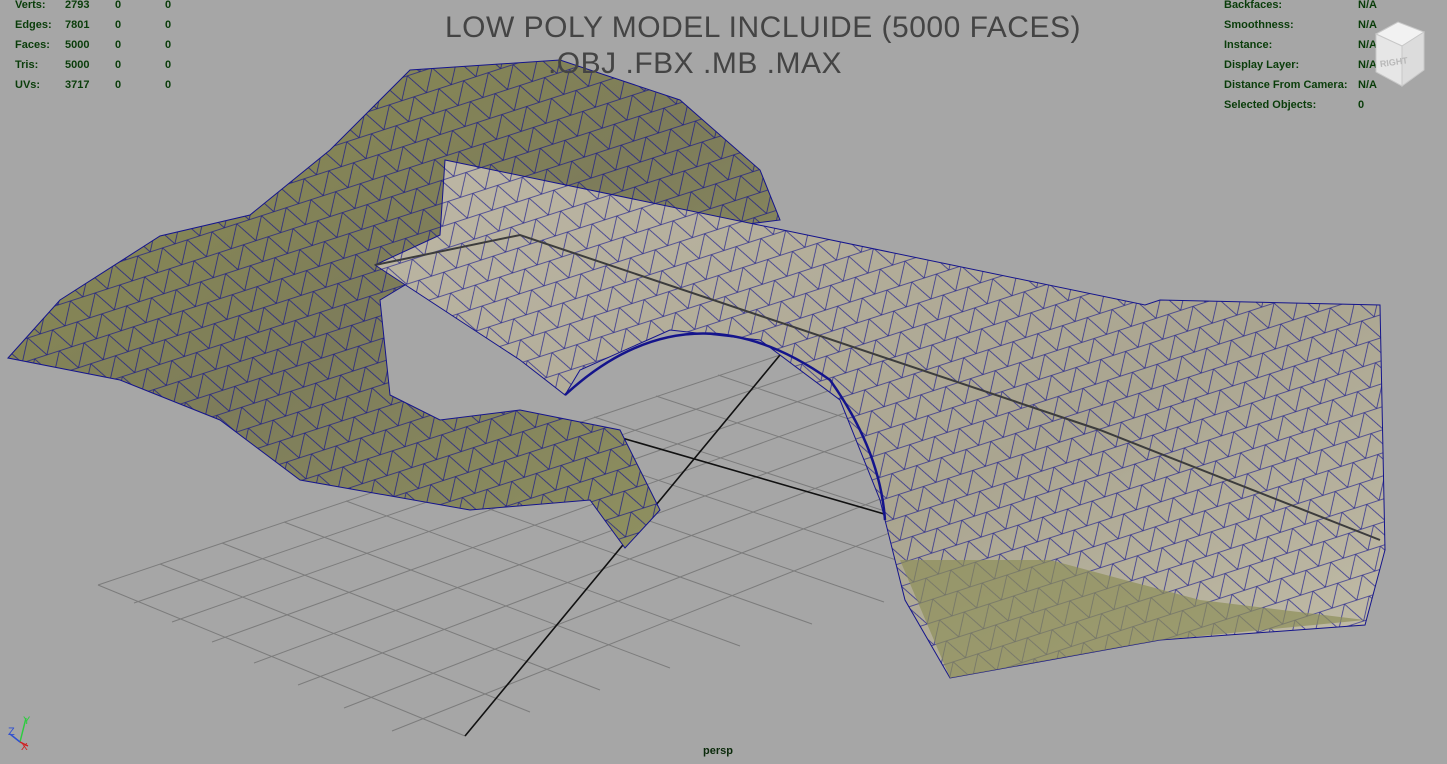 The width and height of the screenshot is (1447, 764). Describe the element at coordinates (1367, 5) in the screenshot. I see `hud-value: N/A` at that location.